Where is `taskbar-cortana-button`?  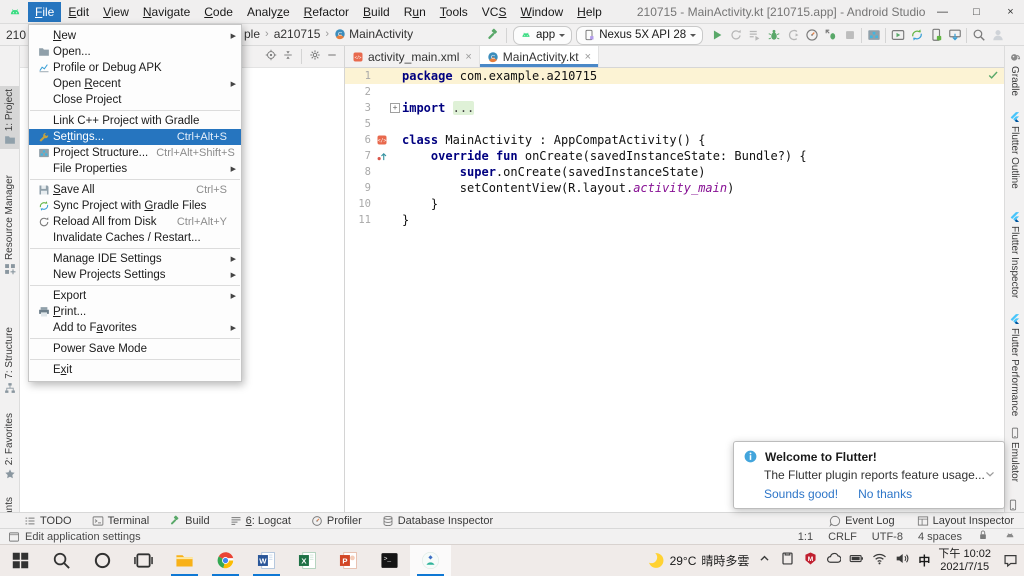
taskbar-cortana-button is located at coordinates (102, 560).